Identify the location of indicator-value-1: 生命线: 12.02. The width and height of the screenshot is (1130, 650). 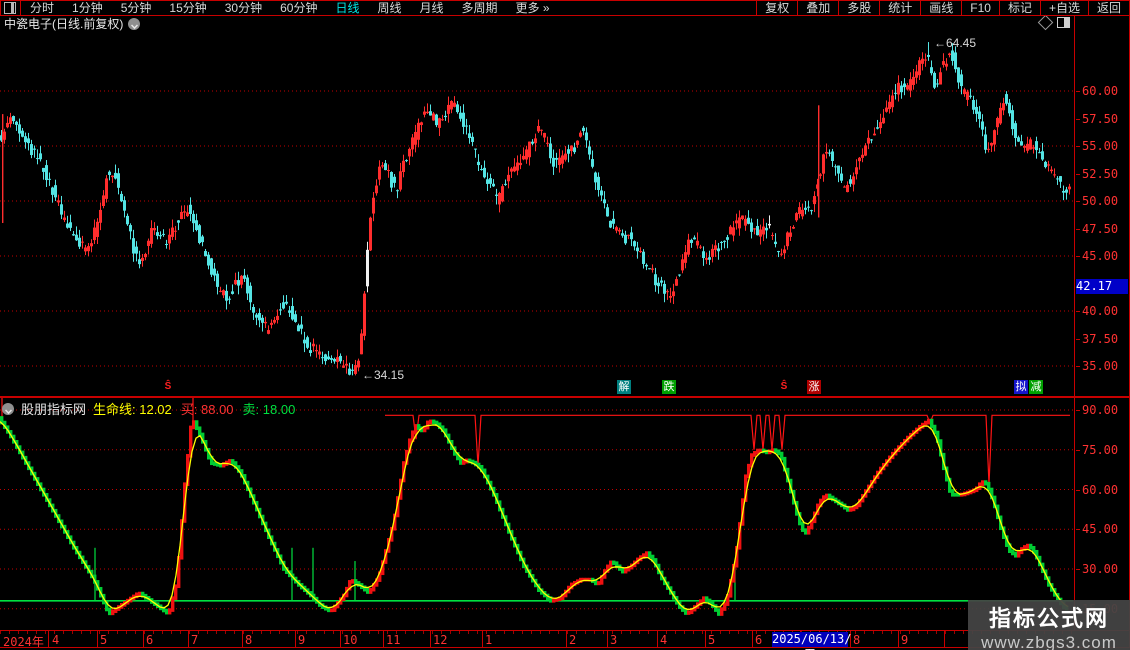
(132, 409).